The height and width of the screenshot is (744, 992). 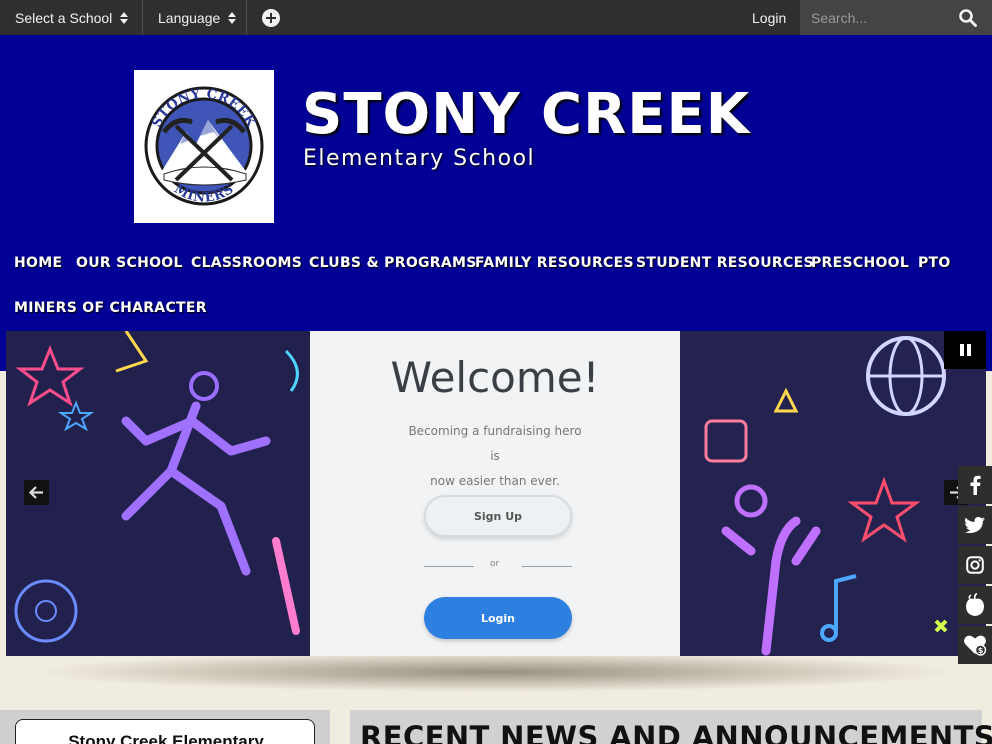 I want to click on school-logo: STONY CREEK MINERS, so click(x=204, y=146).